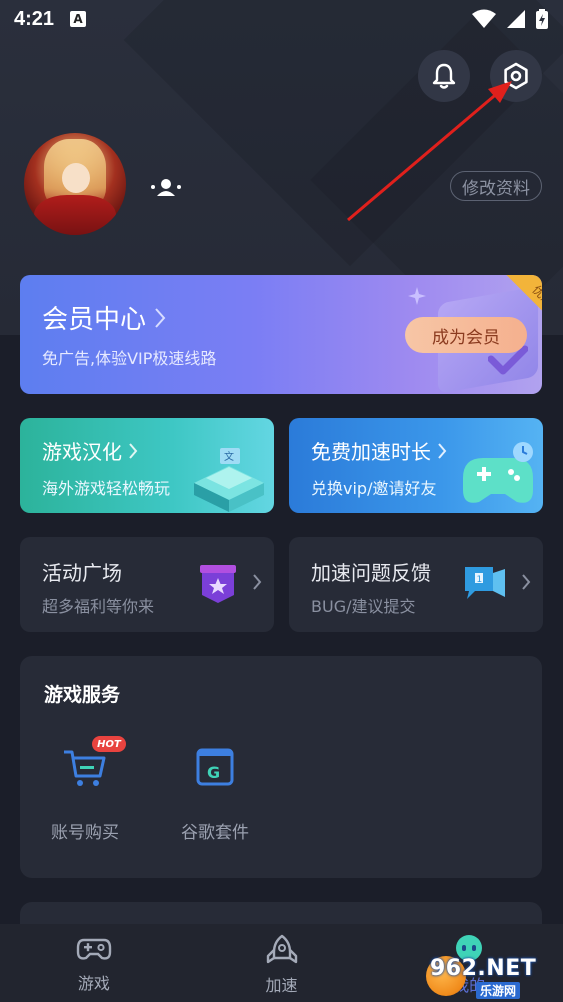 The width and height of the screenshot is (563, 1002). I want to click on status-bar: 4:21 A, so click(281, 19).